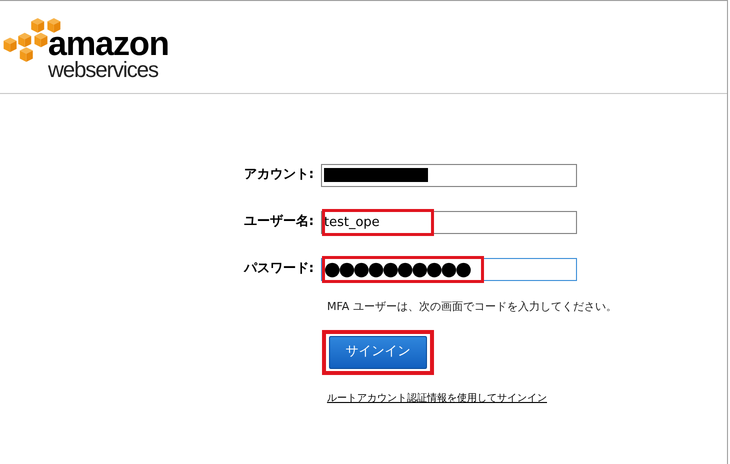 This screenshot has width=730, height=464. What do you see at coordinates (278, 269) in the screenshot?
I see `field-label: パスワード:` at bounding box center [278, 269].